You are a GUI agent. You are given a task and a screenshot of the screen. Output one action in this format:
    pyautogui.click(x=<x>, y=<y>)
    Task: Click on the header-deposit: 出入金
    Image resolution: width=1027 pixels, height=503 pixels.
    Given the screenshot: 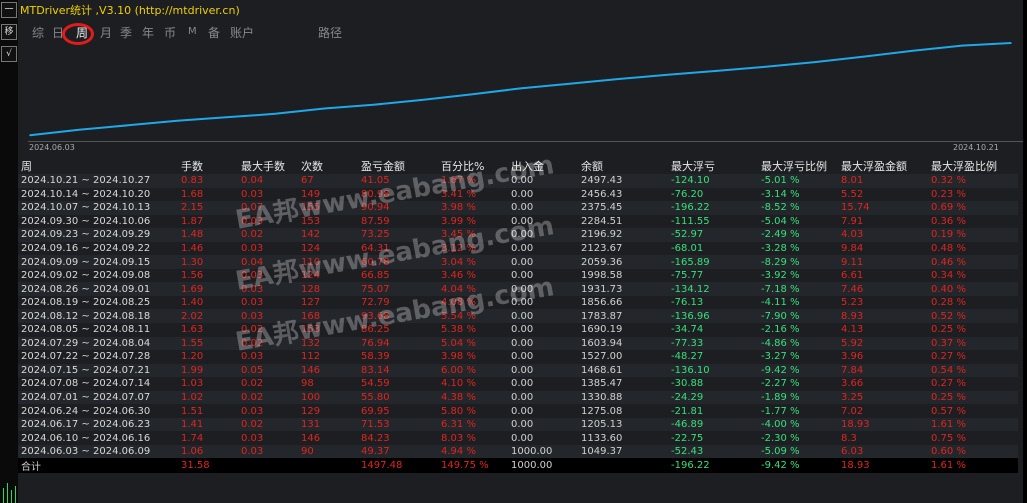 What is the action you would take?
    pyautogui.click(x=543, y=166)
    